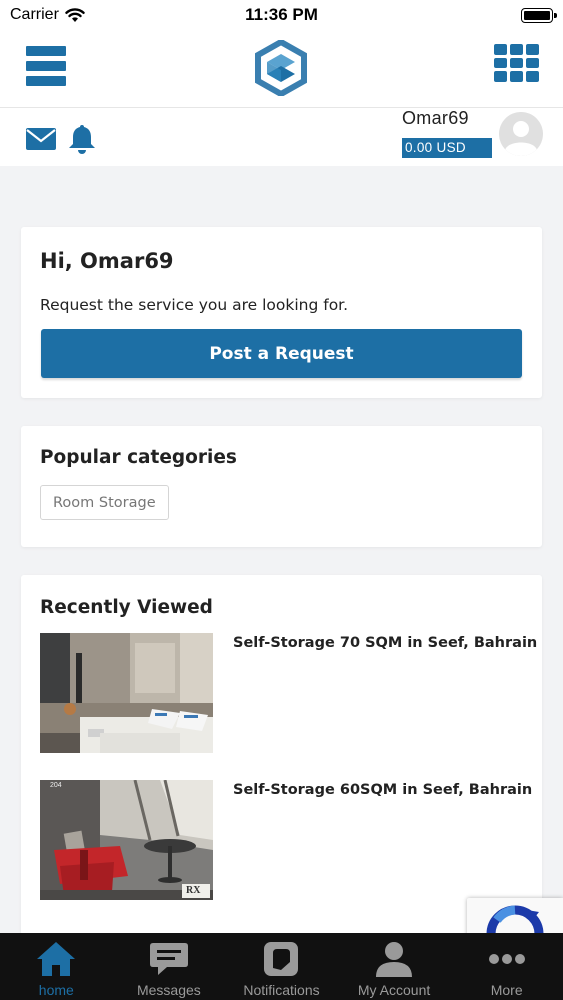 This screenshot has width=563, height=1000. I want to click on listing-thumbnail, so click(126, 693).